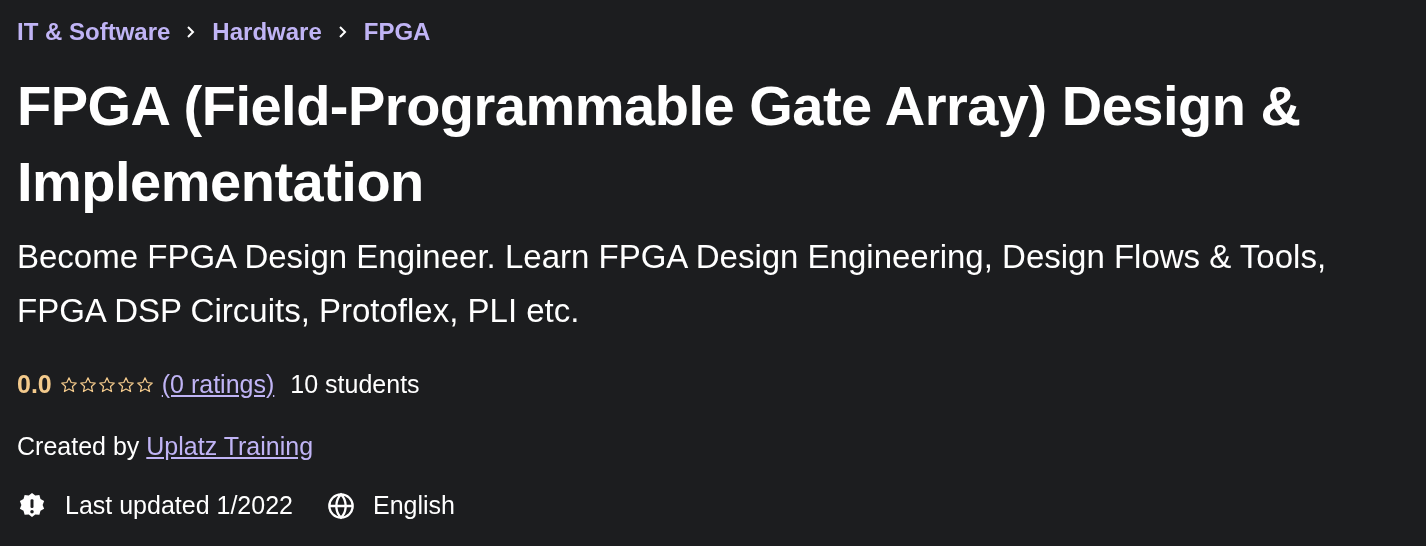  Describe the element at coordinates (414, 505) in the screenshot. I see `language: English` at that location.